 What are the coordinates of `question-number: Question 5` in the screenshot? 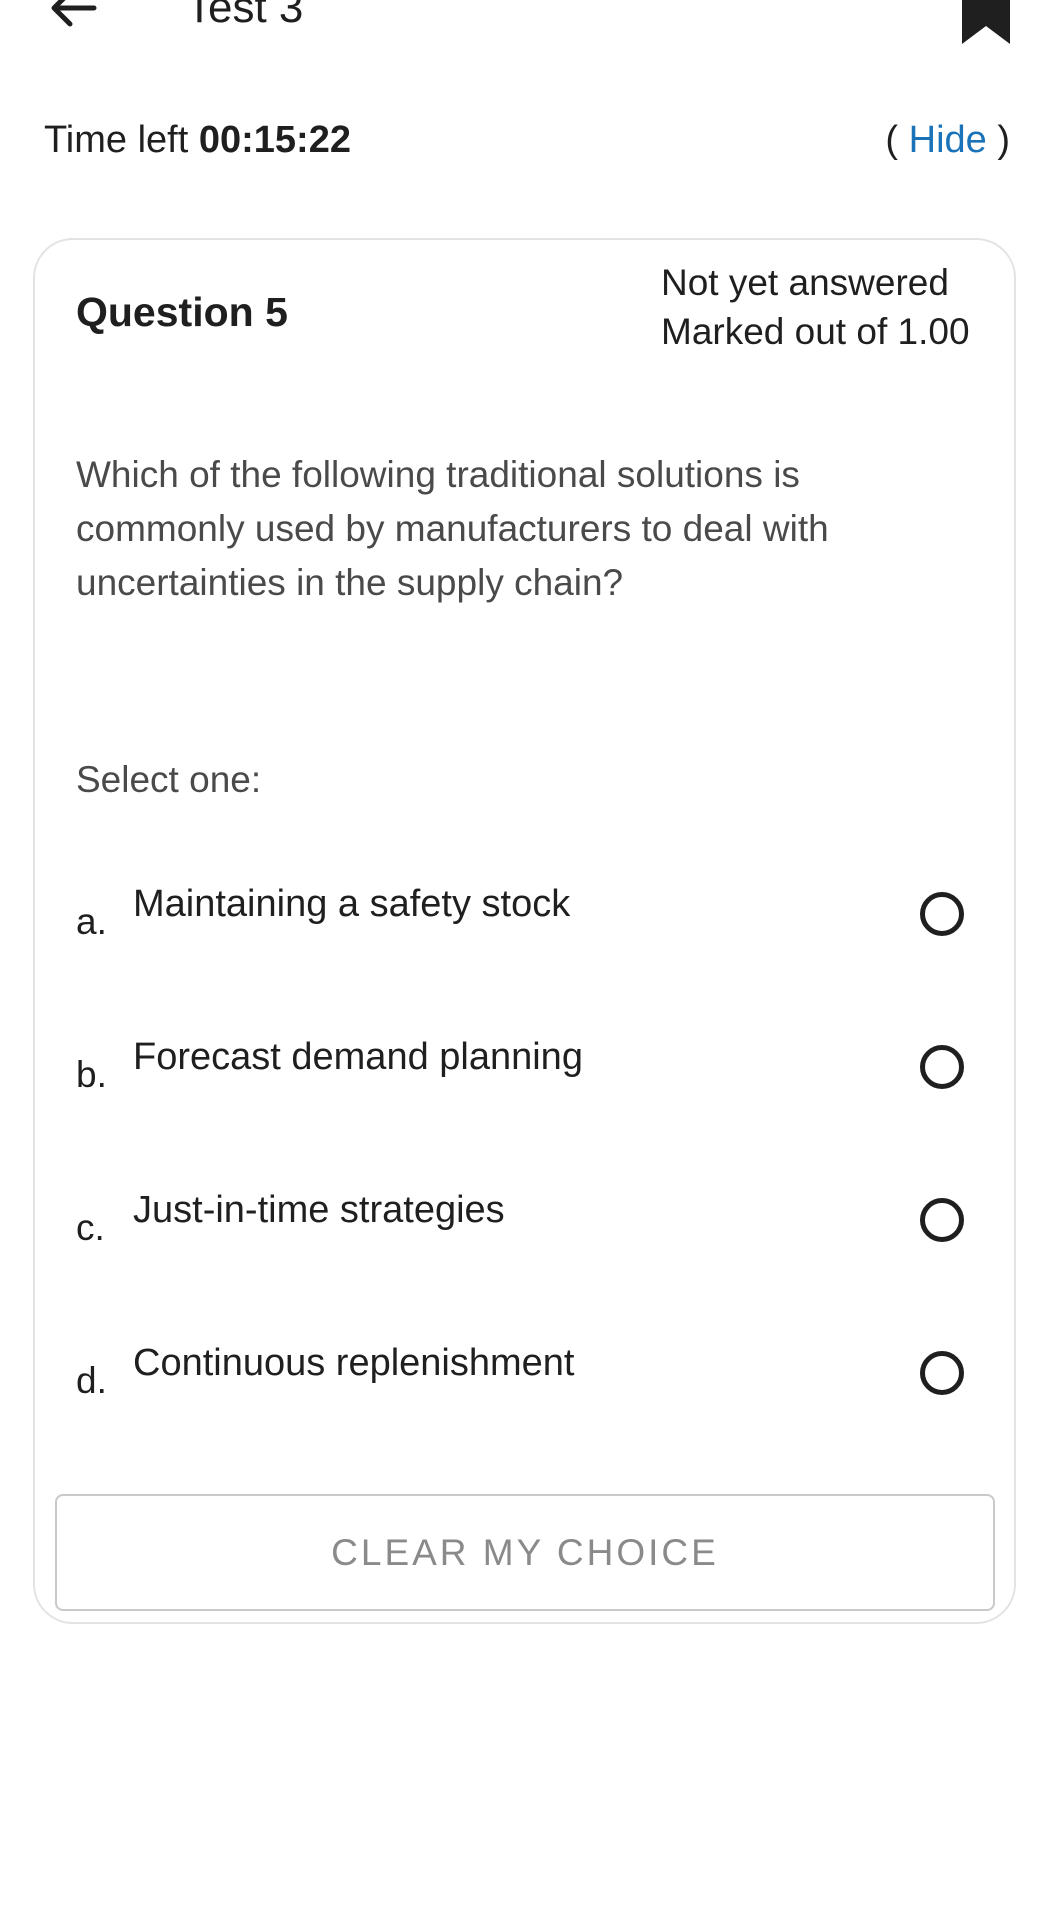 It's located at (182, 312).